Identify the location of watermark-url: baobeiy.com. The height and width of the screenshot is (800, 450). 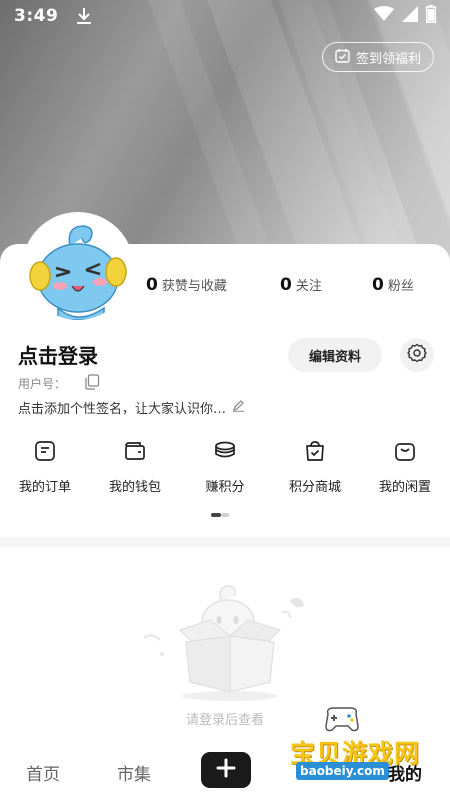
(342, 771).